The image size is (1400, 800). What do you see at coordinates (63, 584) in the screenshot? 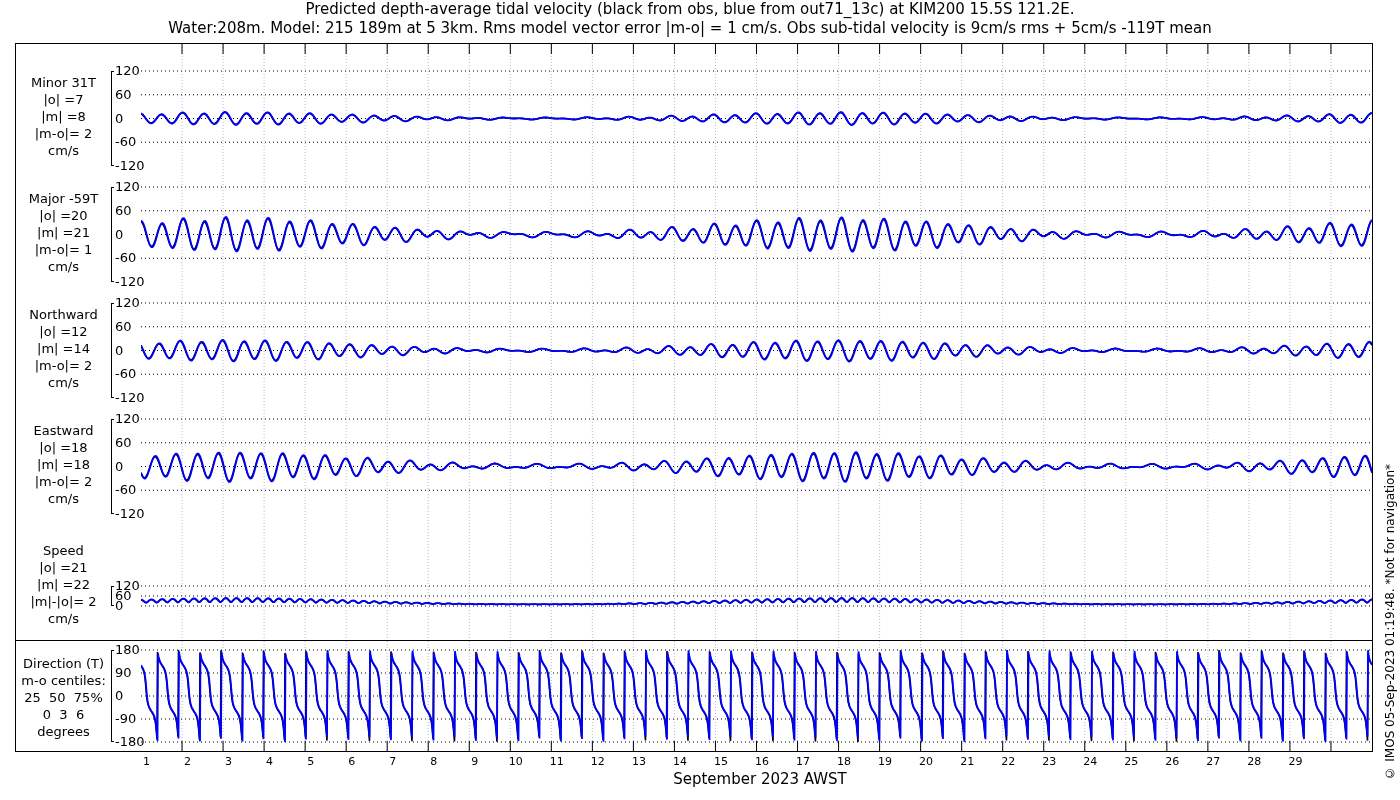
I see `panel-label: |m| =22` at bounding box center [63, 584].